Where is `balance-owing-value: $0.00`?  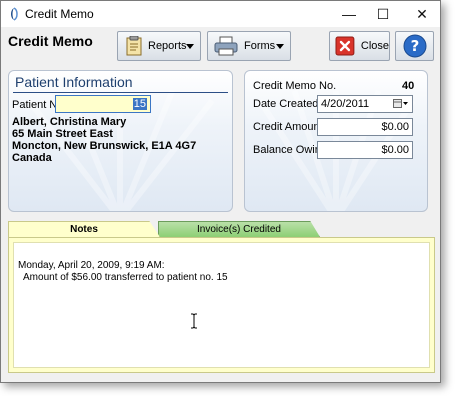
balance-owing-value: $0.00 is located at coordinates (395, 150).